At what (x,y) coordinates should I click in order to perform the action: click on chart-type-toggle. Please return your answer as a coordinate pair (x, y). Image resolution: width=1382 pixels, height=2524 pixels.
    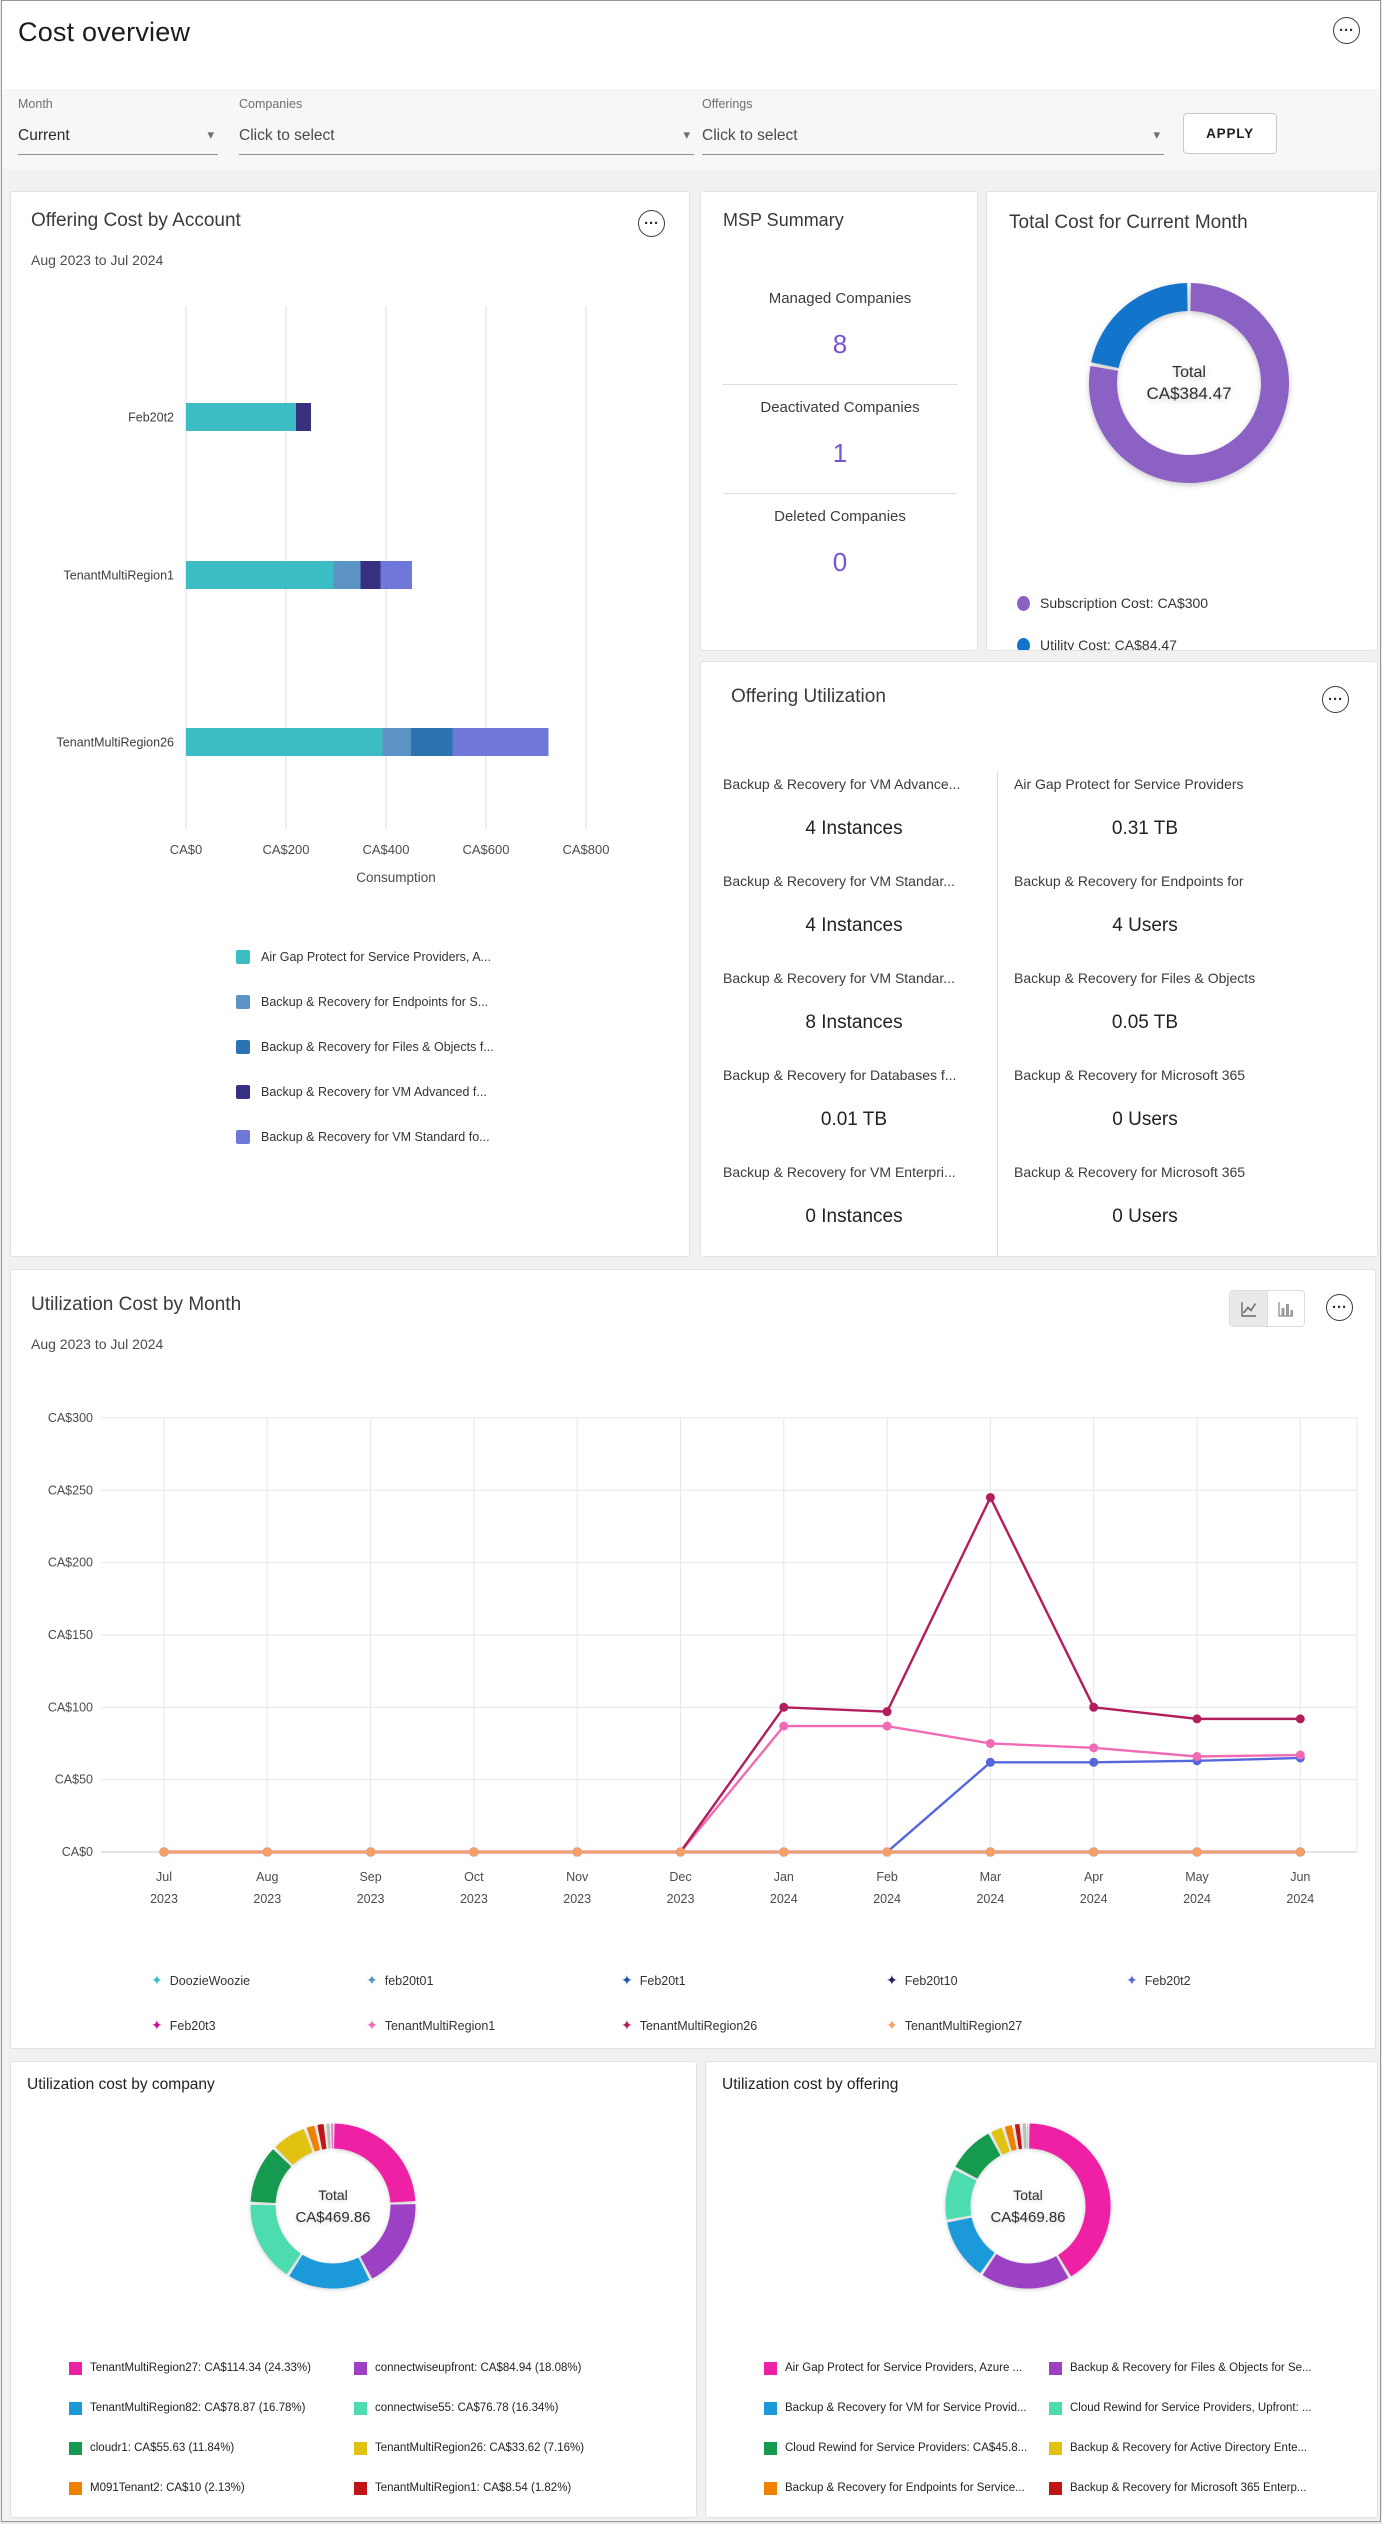
    Looking at the image, I should click on (1267, 1308).